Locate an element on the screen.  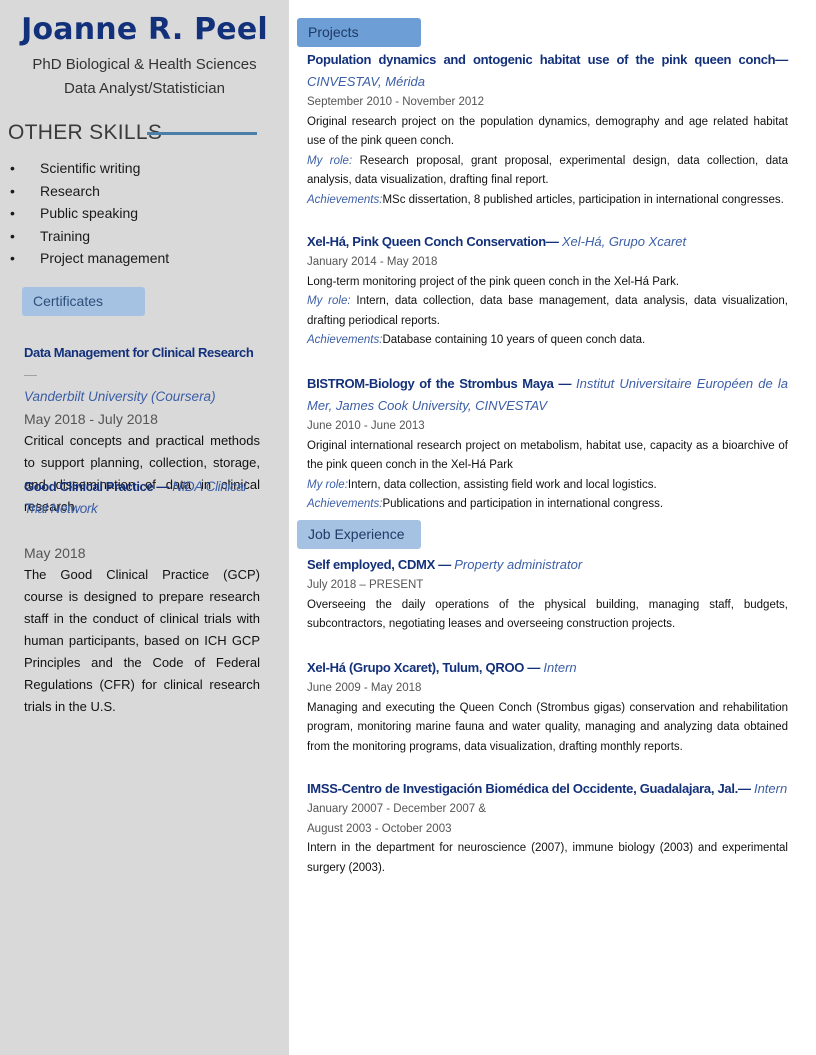
projects-heading: Projects is located at coordinates (359, 32).